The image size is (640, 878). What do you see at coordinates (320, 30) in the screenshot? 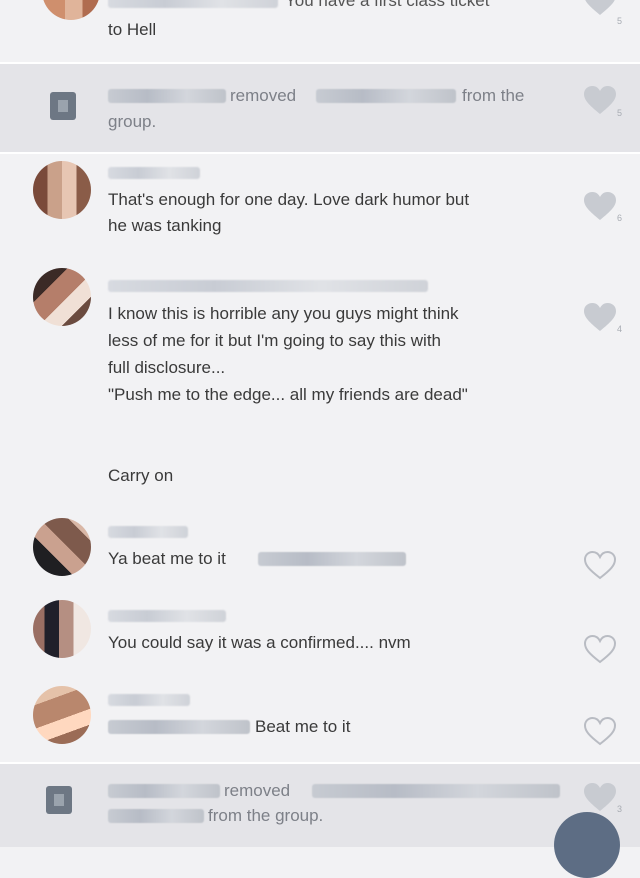
I see `message-row: You have a first class ticket to Hell 5` at bounding box center [320, 30].